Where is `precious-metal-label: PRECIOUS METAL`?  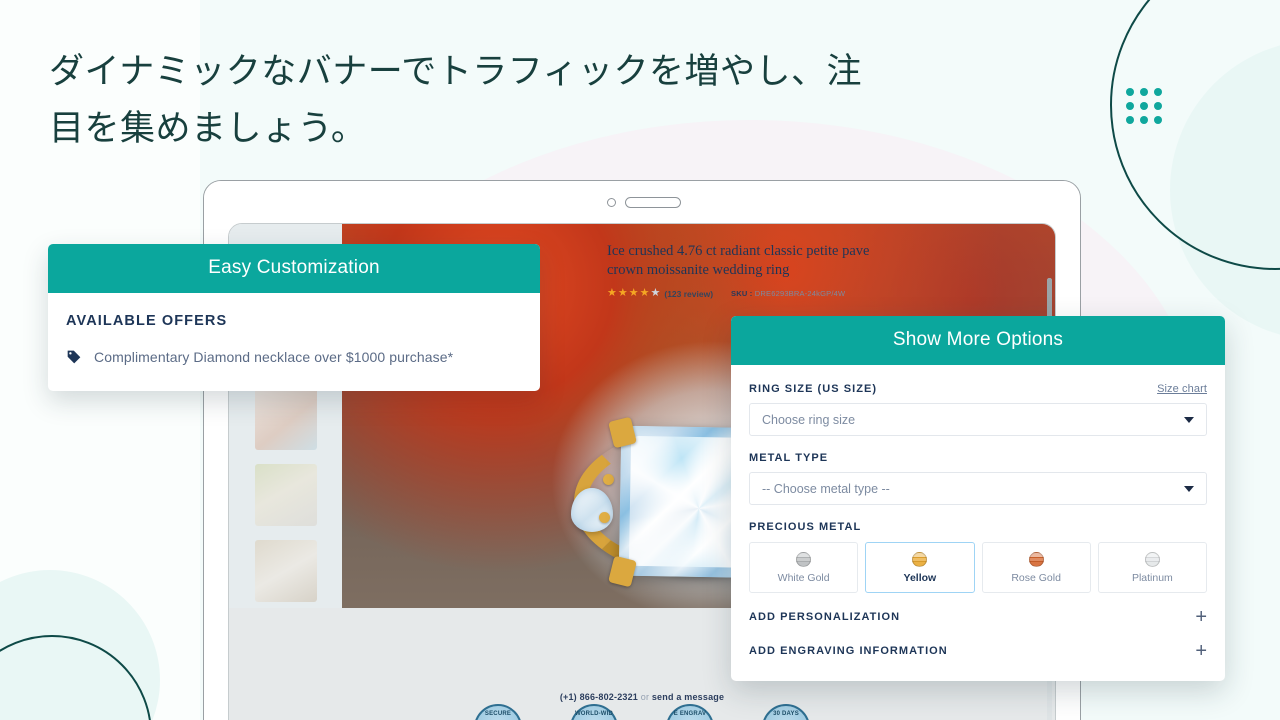
precious-metal-label: PRECIOUS METAL is located at coordinates (805, 527).